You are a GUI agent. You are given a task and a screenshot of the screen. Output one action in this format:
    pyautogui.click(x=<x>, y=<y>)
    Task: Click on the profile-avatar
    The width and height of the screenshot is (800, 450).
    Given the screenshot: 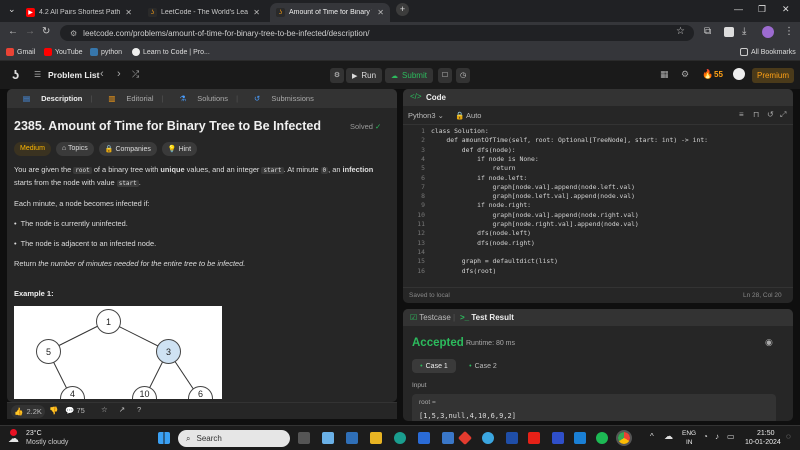 What is the action you would take?
    pyautogui.click(x=768, y=32)
    